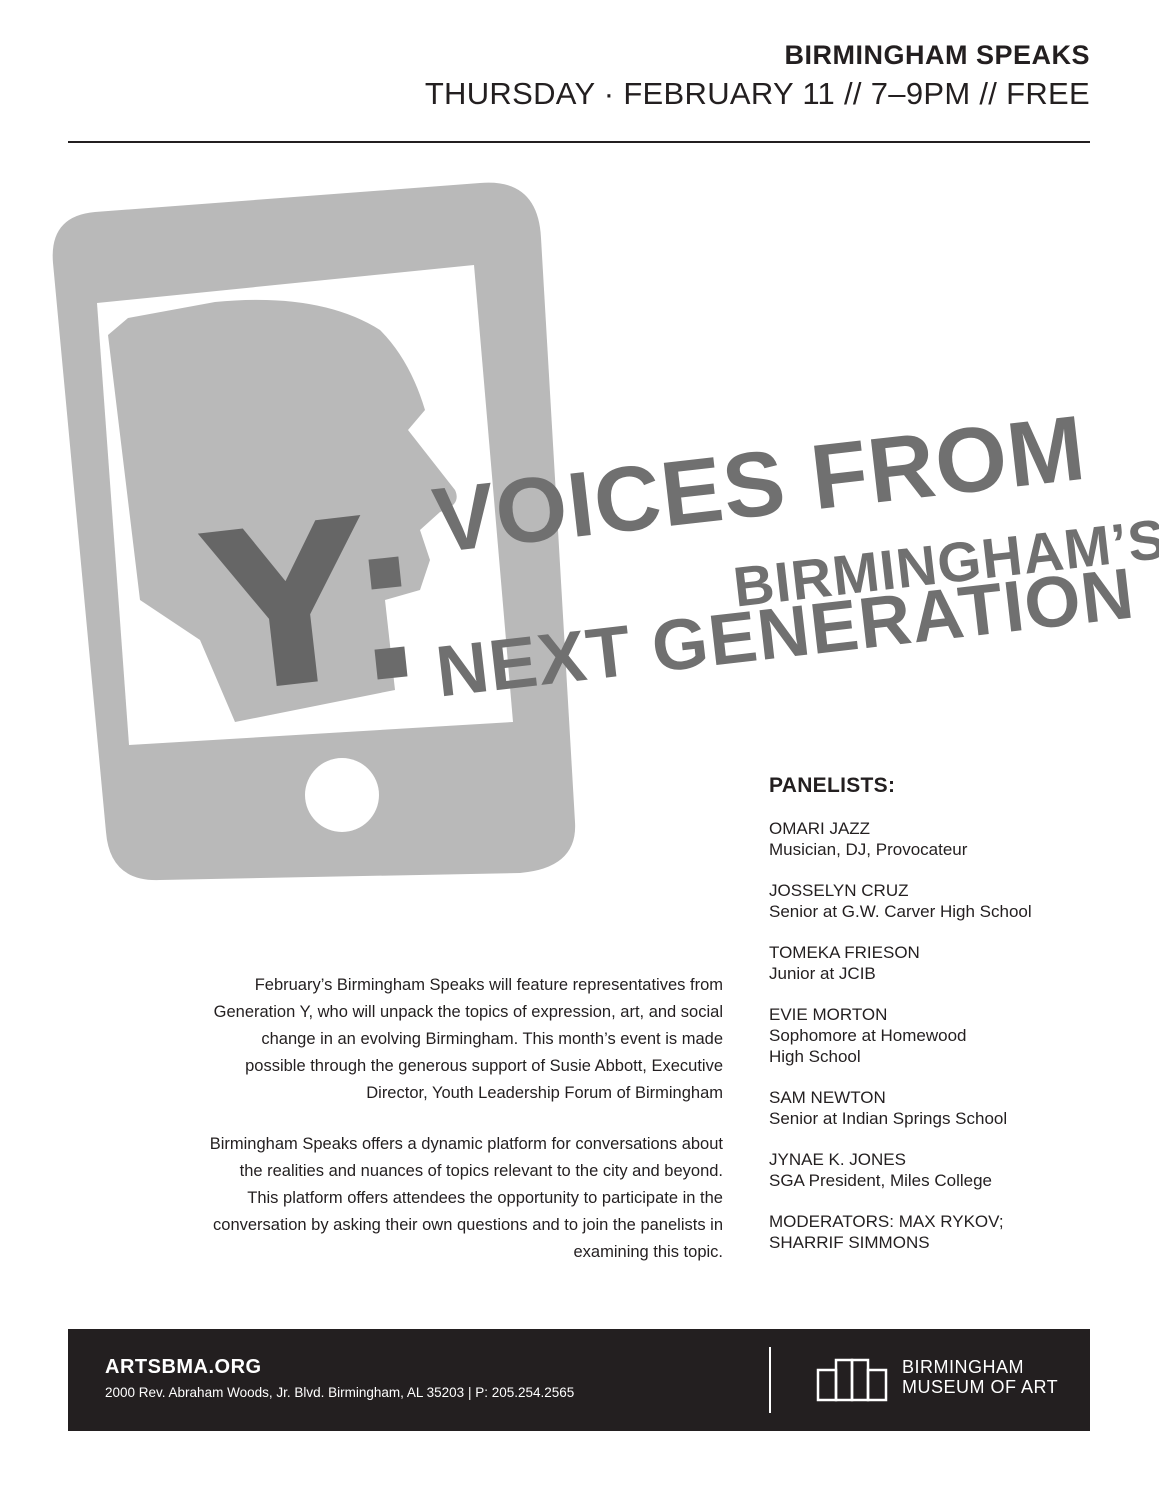 This screenshot has width=1159, height=1500. What do you see at coordinates (822, 973) in the screenshot?
I see `panelist-role: Junior at JCIB` at bounding box center [822, 973].